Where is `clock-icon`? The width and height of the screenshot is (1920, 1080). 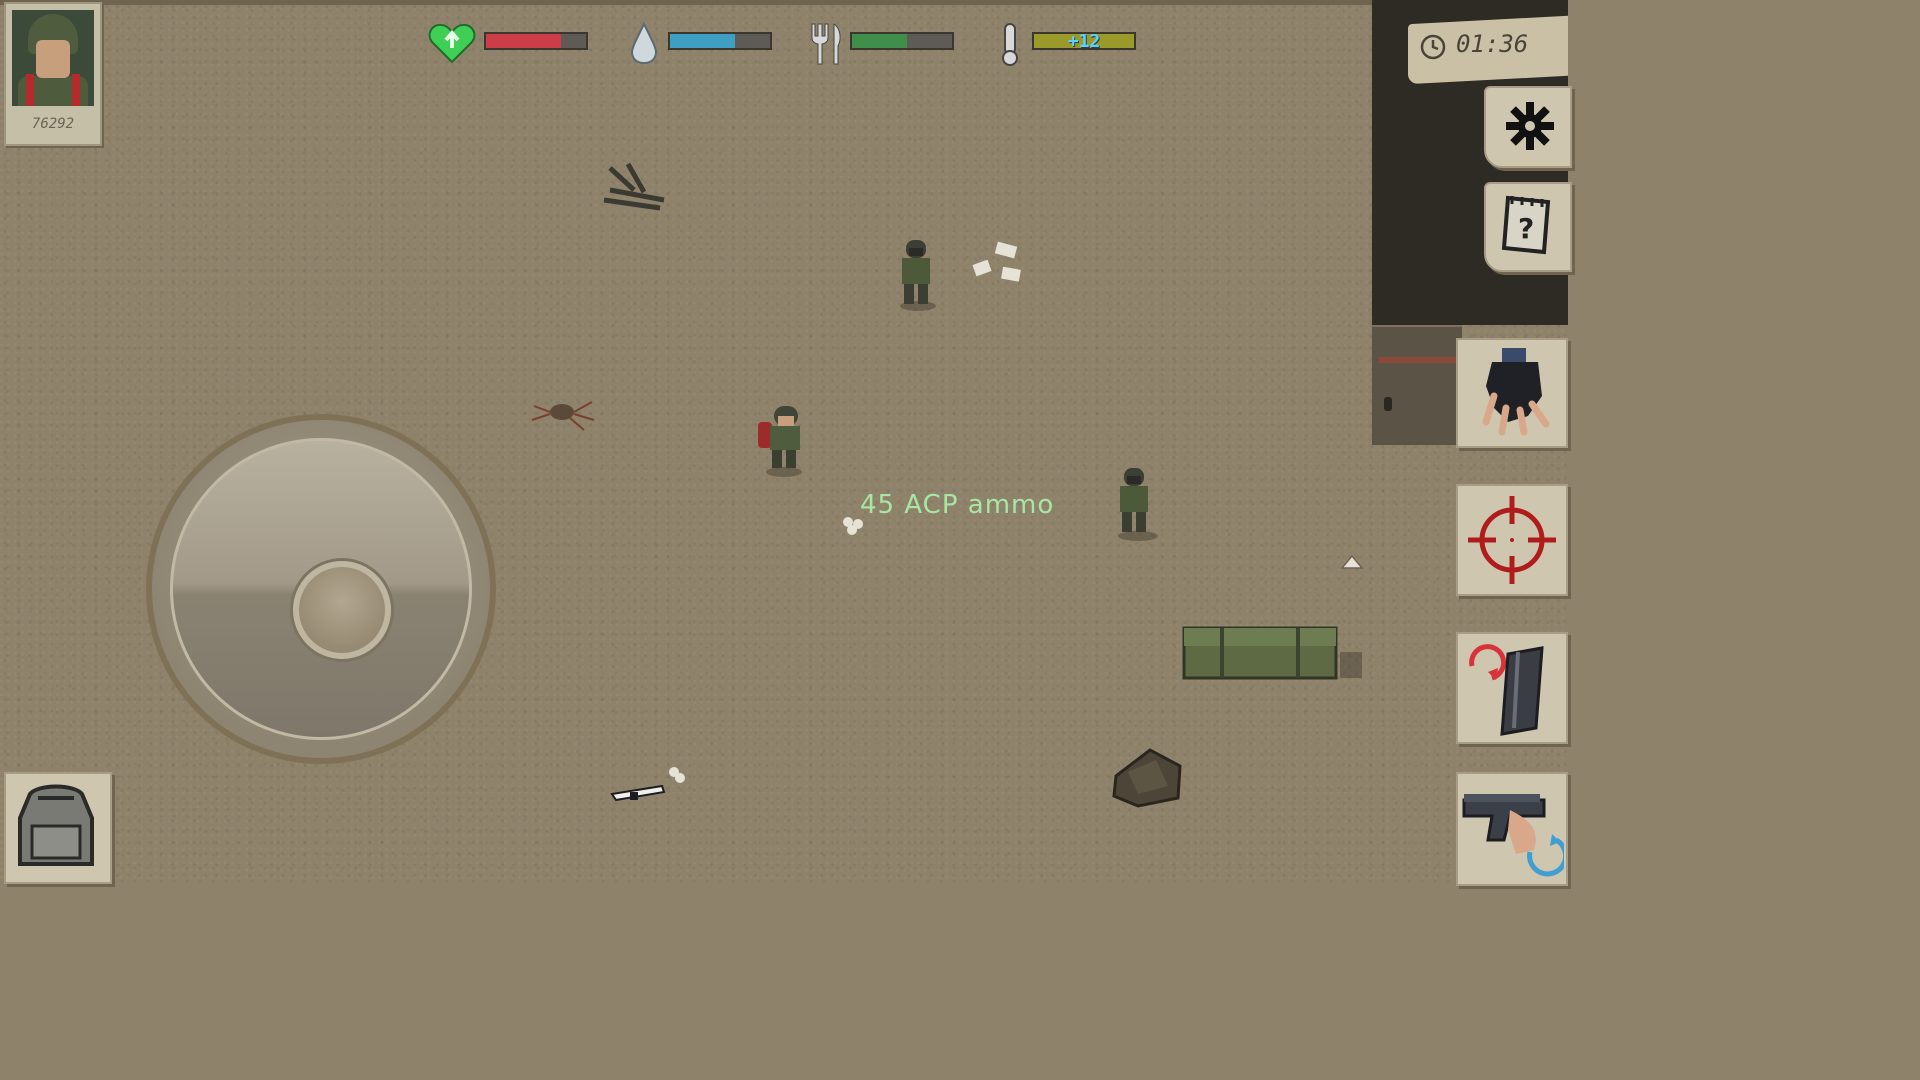 clock-icon is located at coordinates (1433, 47).